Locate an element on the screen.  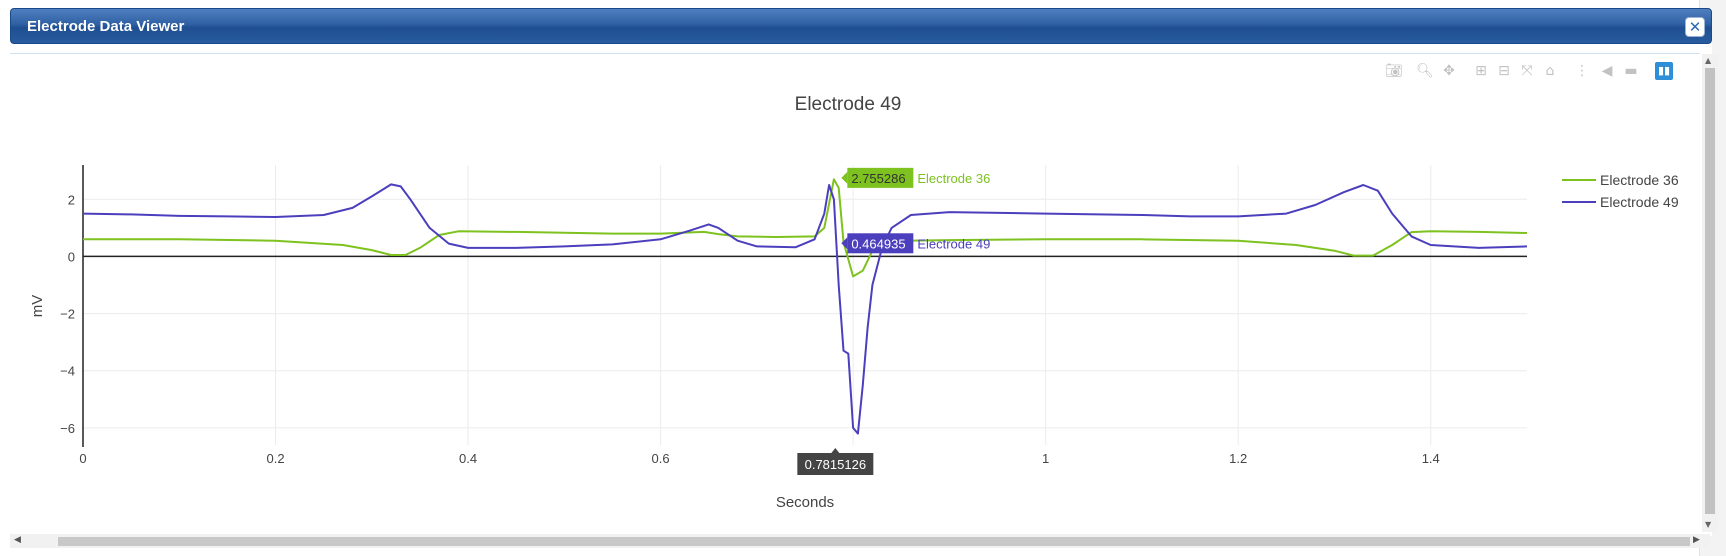
x-tick-label: 0.4 is located at coordinates (468, 458).